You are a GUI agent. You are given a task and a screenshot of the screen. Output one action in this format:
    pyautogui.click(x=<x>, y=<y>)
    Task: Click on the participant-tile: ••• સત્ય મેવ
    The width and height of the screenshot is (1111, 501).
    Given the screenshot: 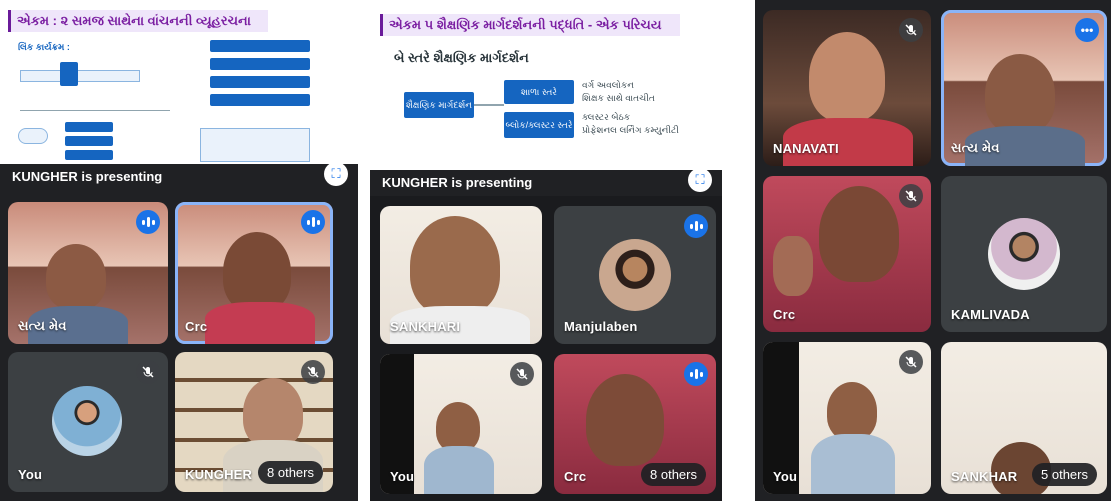 What is the action you would take?
    pyautogui.click(x=1024, y=88)
    